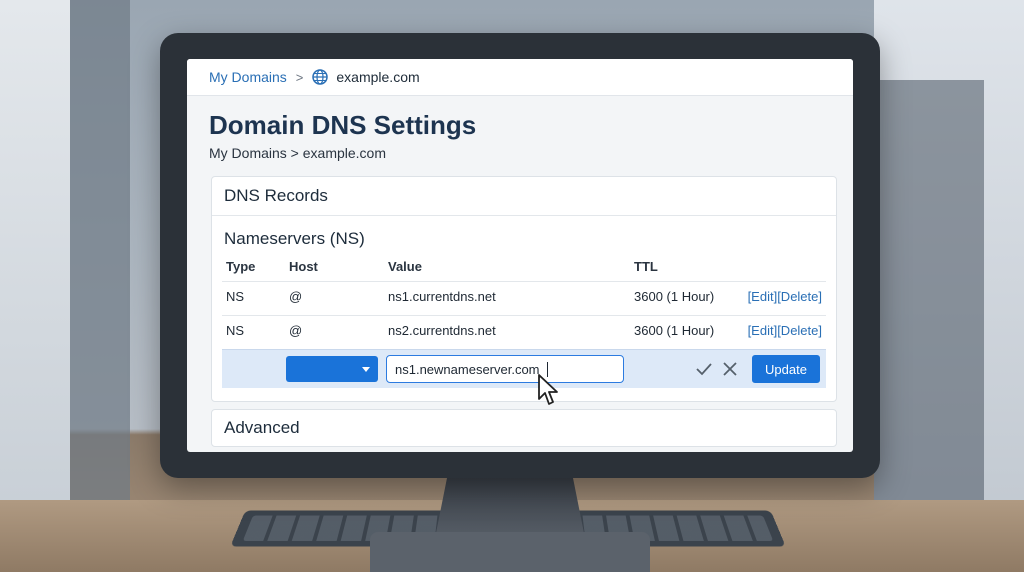 This screenshot has width=1024, height=572. I want to click on column-header-ttl: TTL, so click(646, 266).